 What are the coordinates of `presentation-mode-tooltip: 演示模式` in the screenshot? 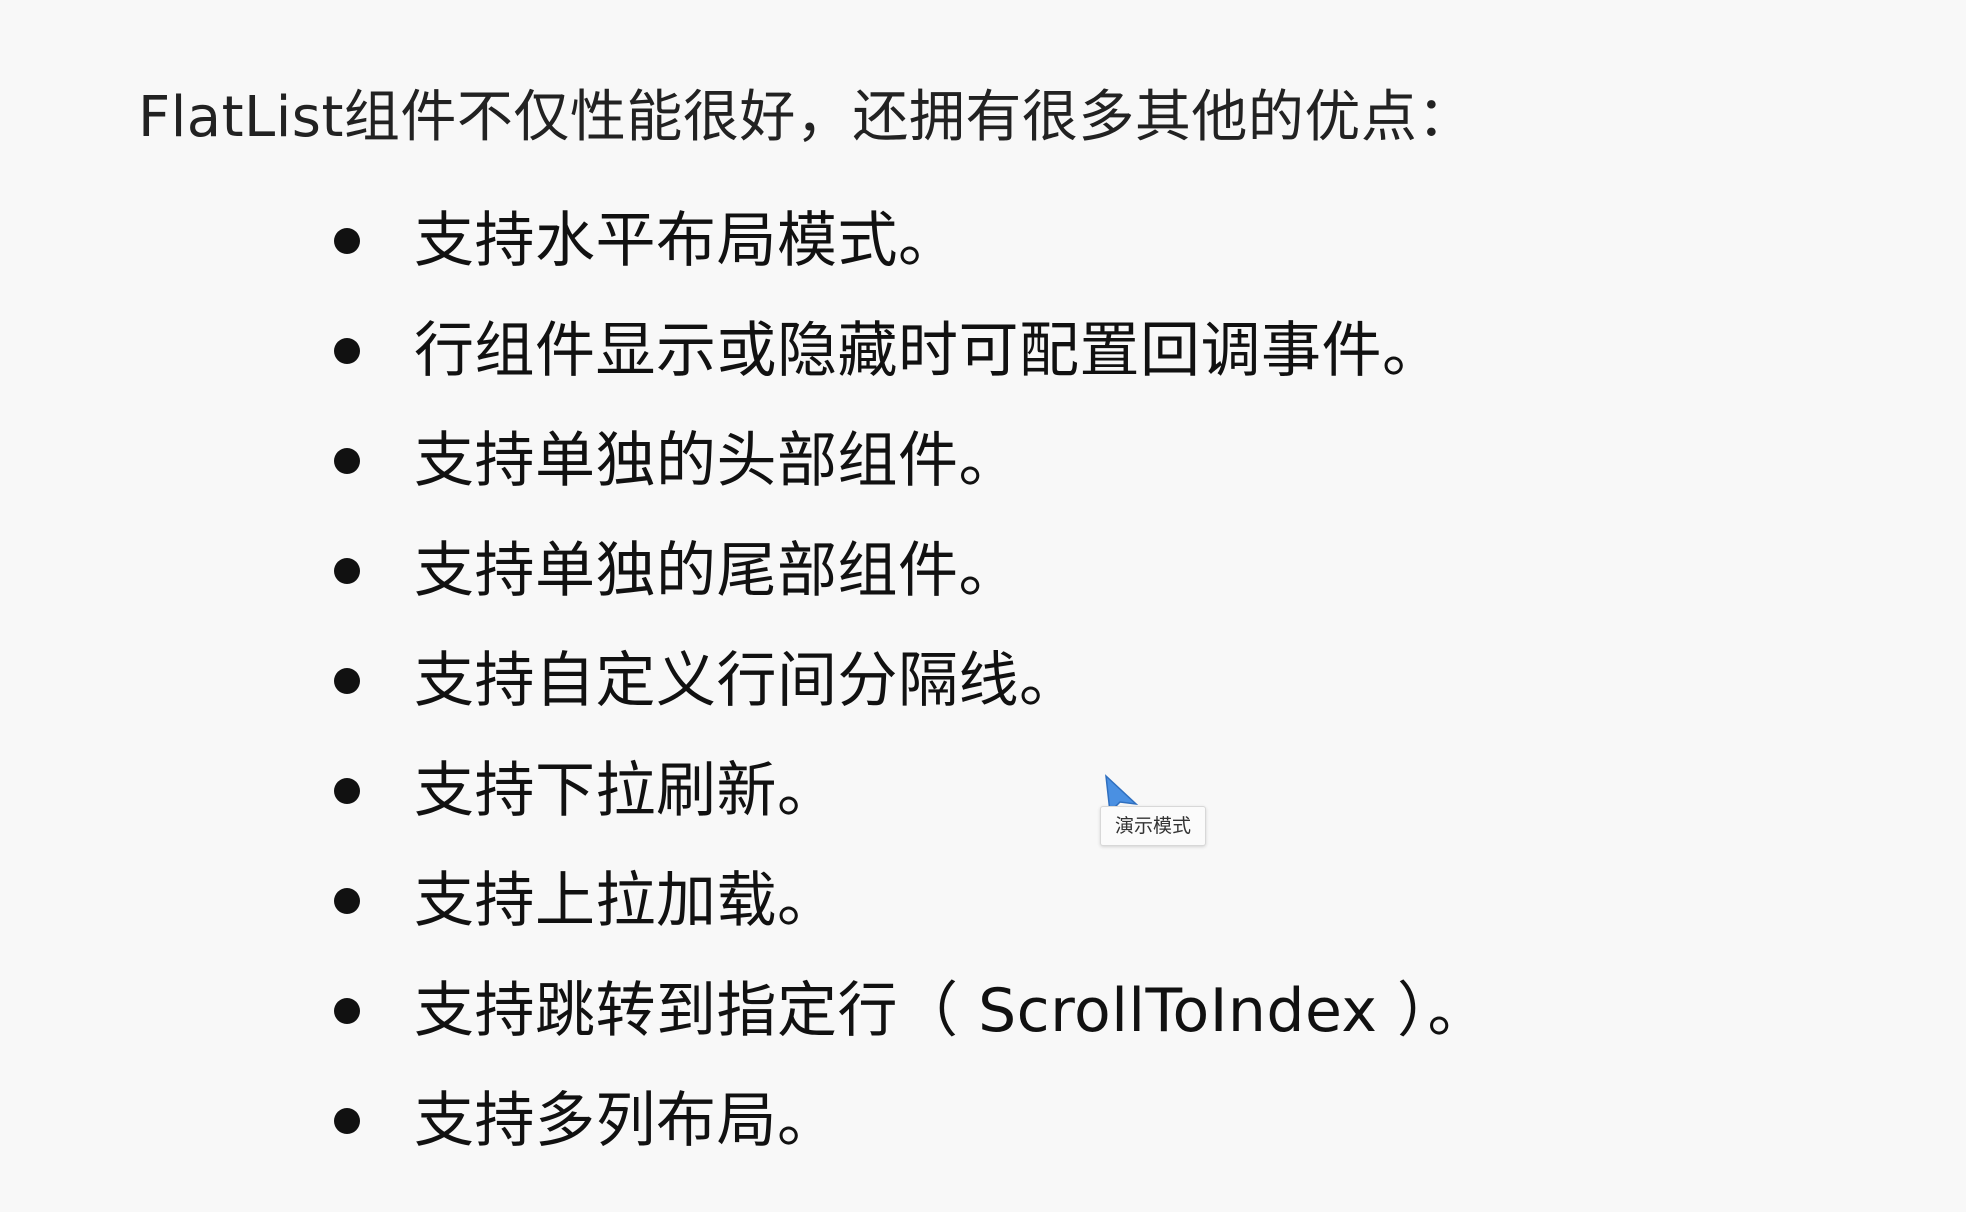 It's located at (1153, 826).